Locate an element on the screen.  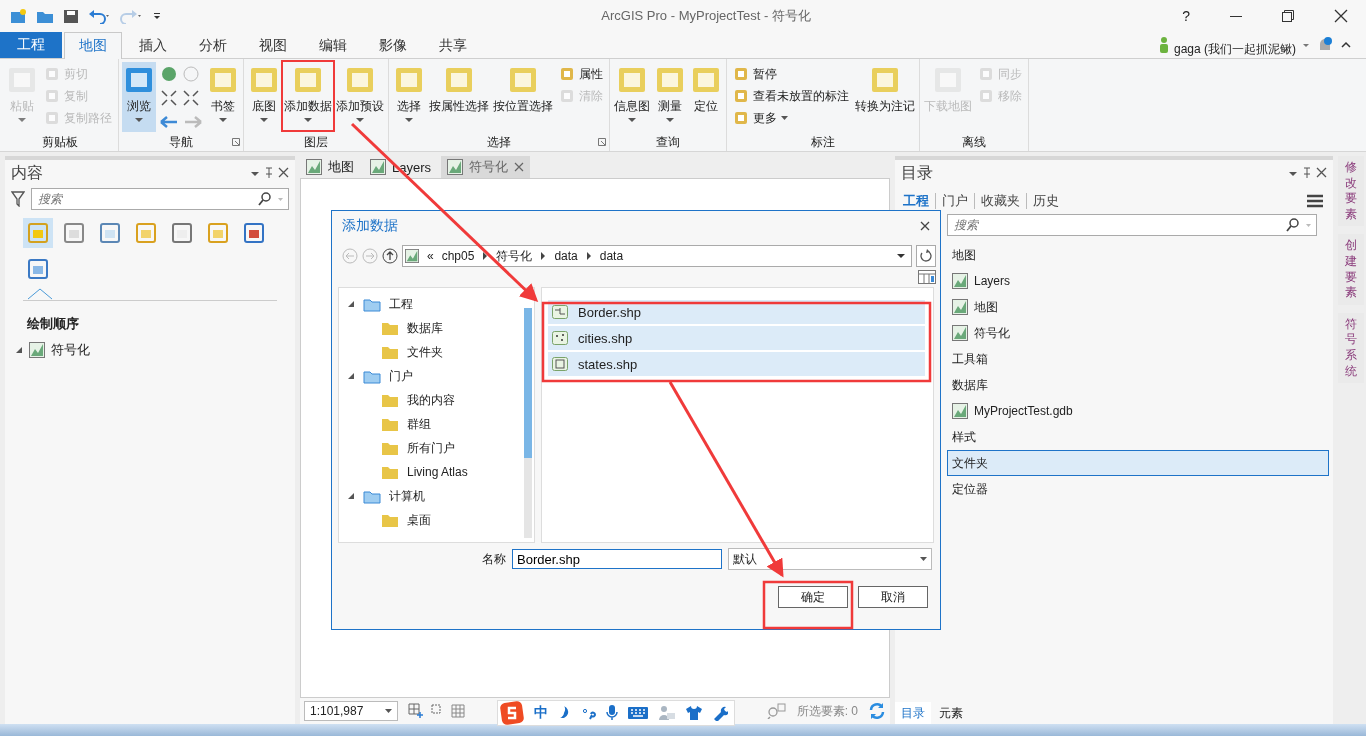
dialog-button: 确定 is located at coordinates (813, 597).